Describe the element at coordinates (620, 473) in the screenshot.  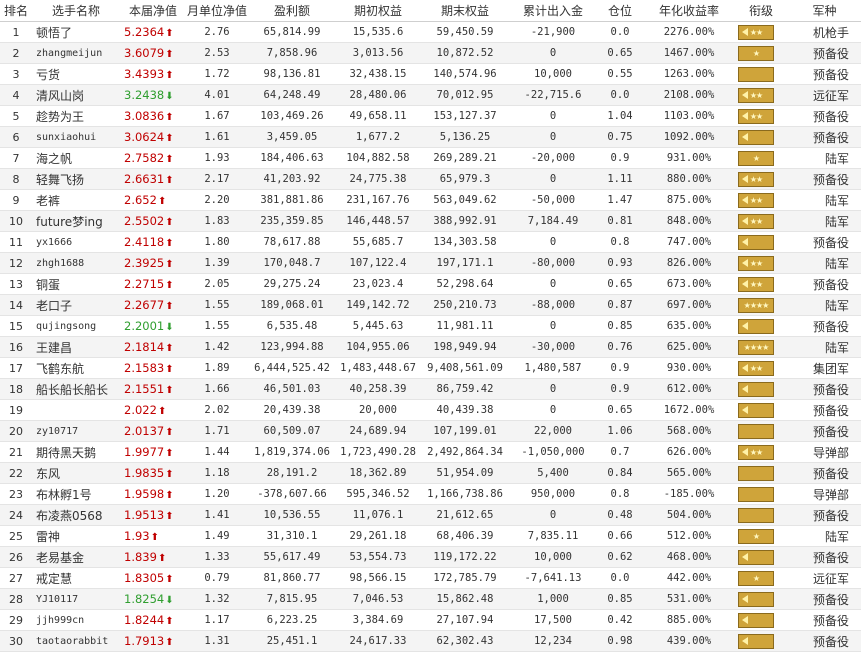
I see `position-cell: 0.84` at that location.